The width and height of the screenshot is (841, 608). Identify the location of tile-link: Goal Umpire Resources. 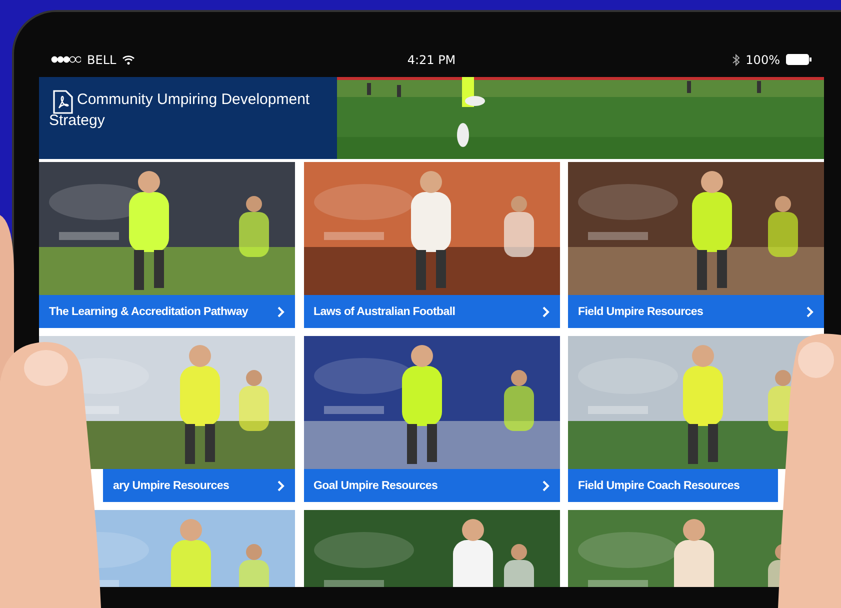
(432, 485).